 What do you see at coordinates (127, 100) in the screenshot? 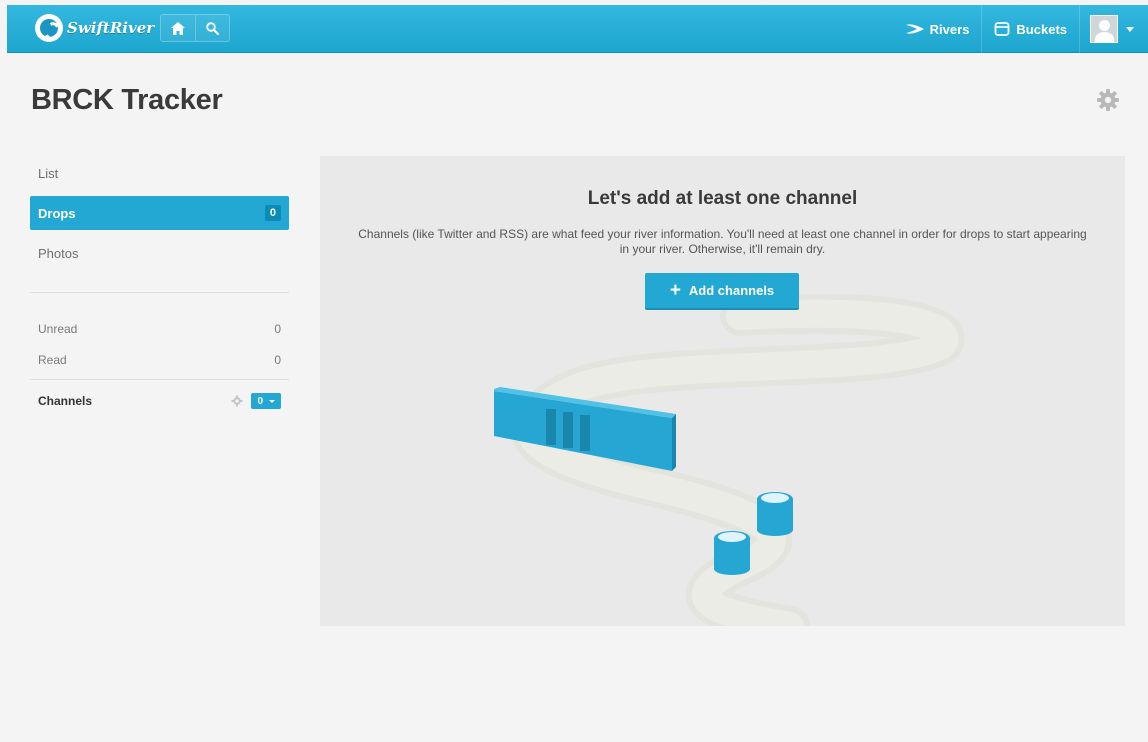
I see `page-title: BRCK Tracker` at bounding box center [127, 100].